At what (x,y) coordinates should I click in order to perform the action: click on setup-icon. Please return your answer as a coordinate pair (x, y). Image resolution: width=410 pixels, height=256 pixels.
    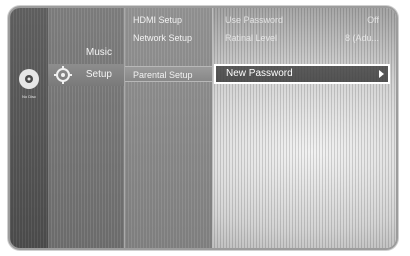
    Looking at the image, I should click on (63, 75).